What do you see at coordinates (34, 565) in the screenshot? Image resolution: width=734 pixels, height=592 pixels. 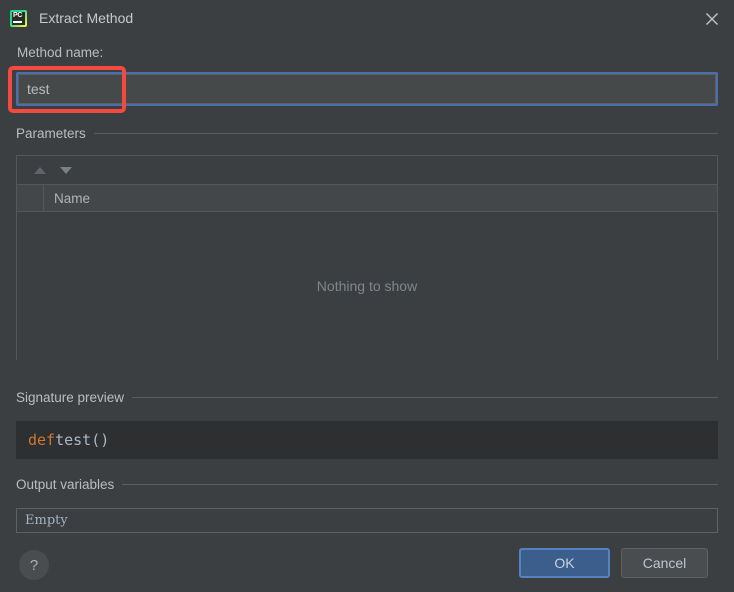 I see `help-button: ?` at bounding box center [34, 565].